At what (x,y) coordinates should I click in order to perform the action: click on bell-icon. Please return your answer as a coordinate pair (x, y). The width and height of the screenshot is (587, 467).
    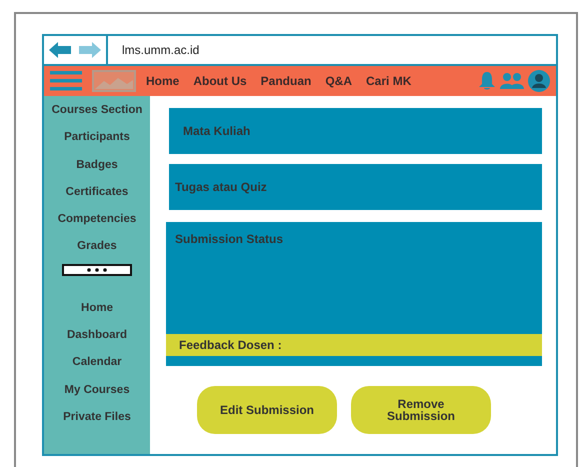
    Looking at the image, I should click on (487, 81).